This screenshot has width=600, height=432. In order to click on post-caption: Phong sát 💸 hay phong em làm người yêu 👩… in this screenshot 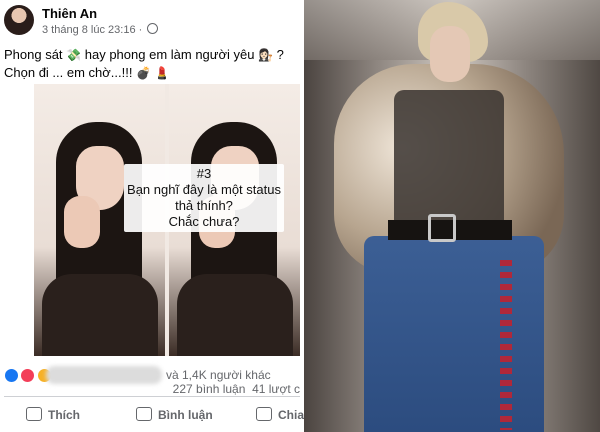, I will do `click(152, 64)`.